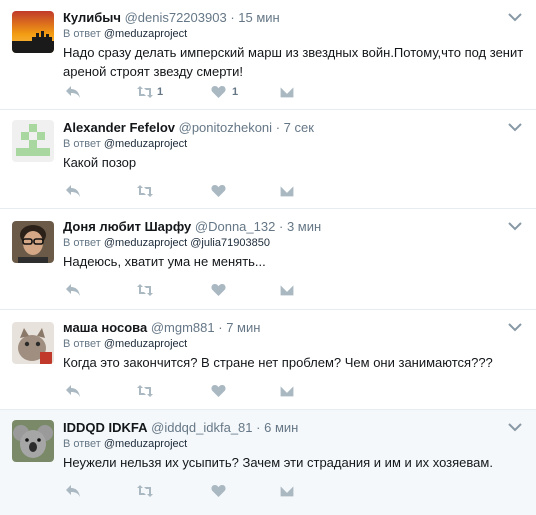 The width and height of the screenshot is (536, 515). What do you see at coordinates (187, 243) in the screenshot?
I see `reply-to-link: @meduzaproject @julia71903850` at bounding box center [187, 243].